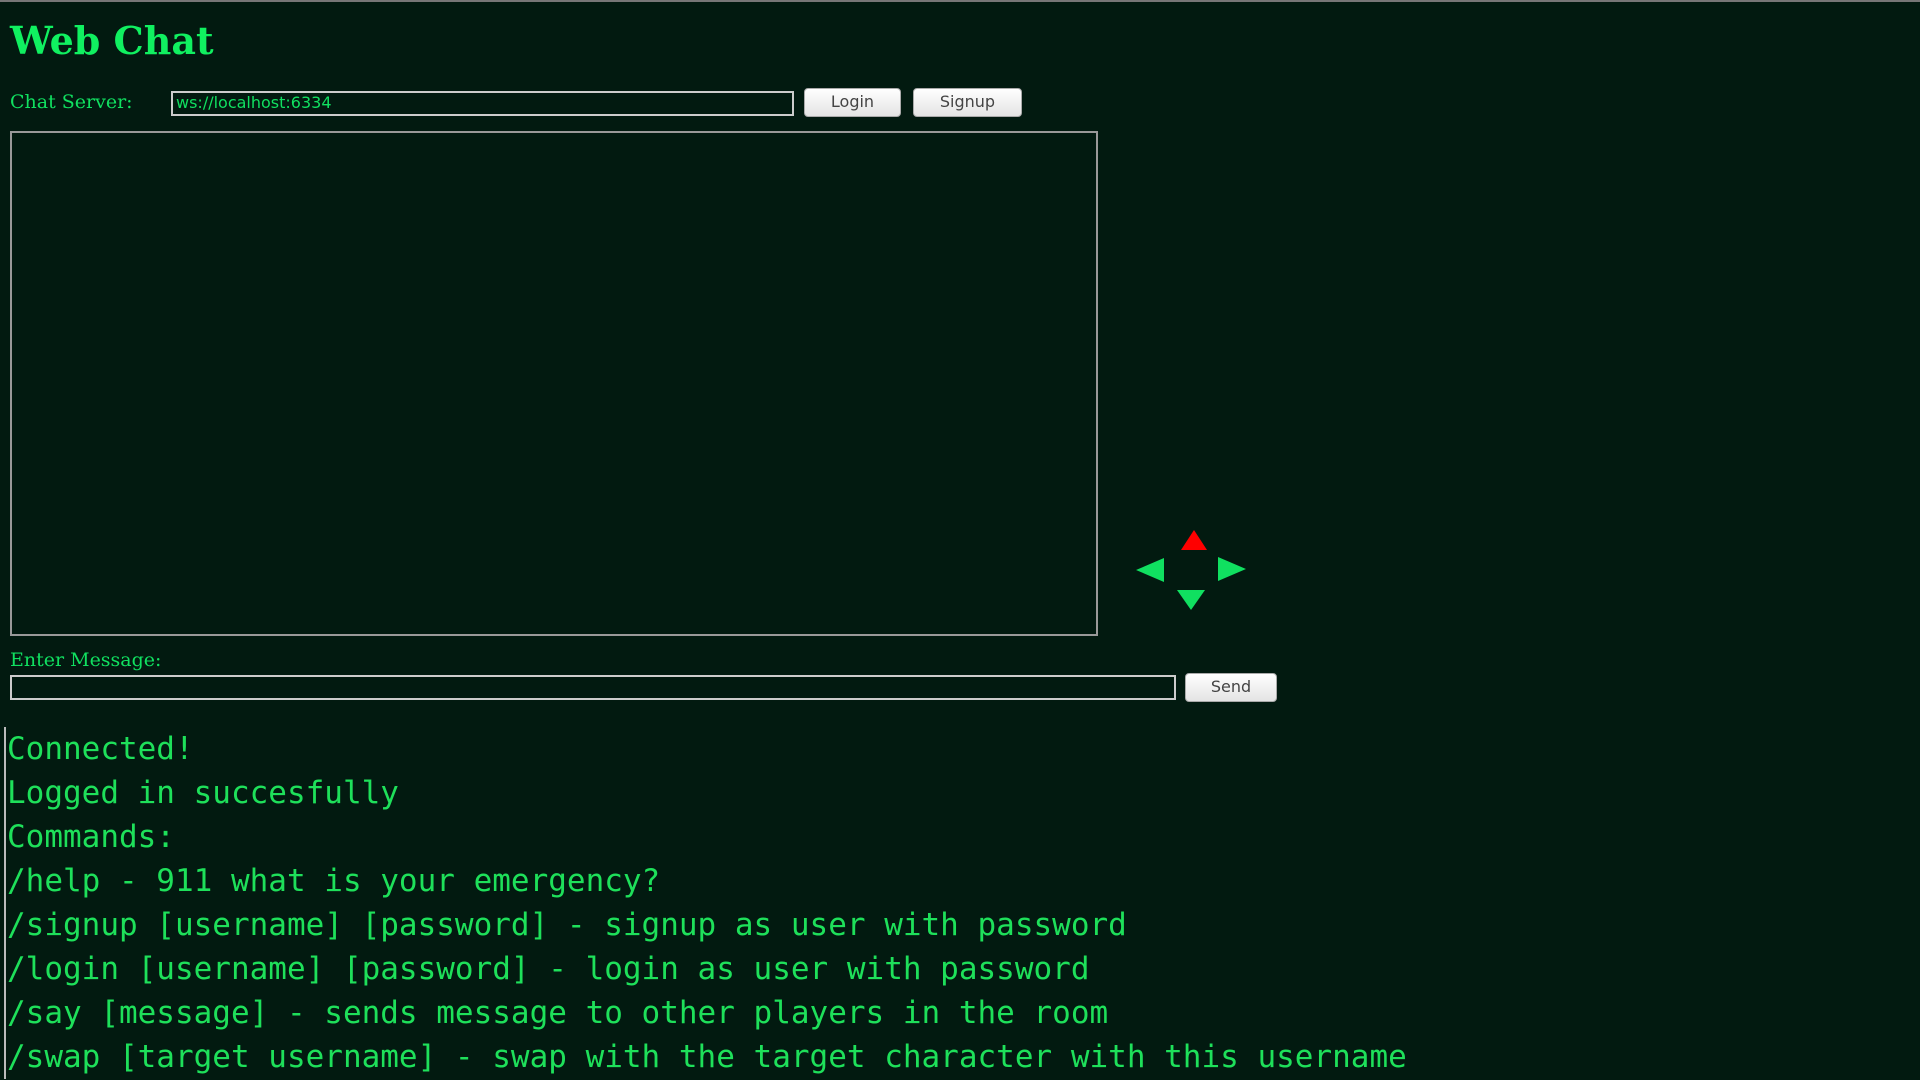 This screenshot has height=1080, width=1920. I want to click on signup-button: Signup, so click(967, 102).